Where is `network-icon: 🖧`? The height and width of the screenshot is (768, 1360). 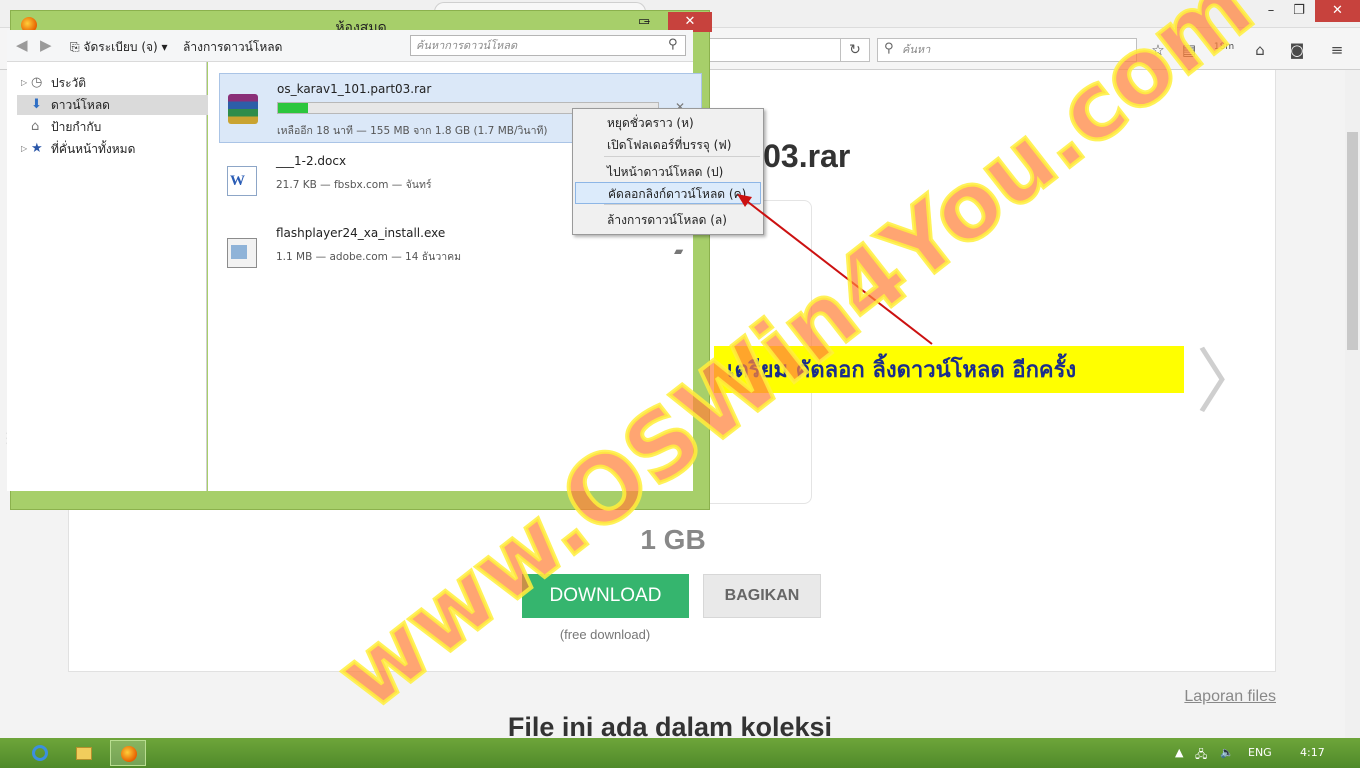 network-icon: 🖧 is located at coordinates (1201, 755).